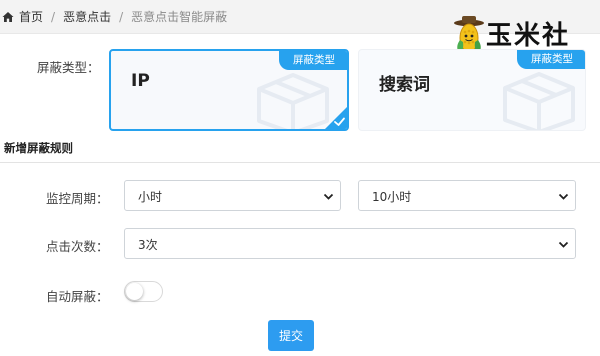 This screenshot has height=356, width=600. Describe the element at coordinates (313, 60) in the screenshot. I see `block-type-ip-badge: 屏蔽类型` at that location.